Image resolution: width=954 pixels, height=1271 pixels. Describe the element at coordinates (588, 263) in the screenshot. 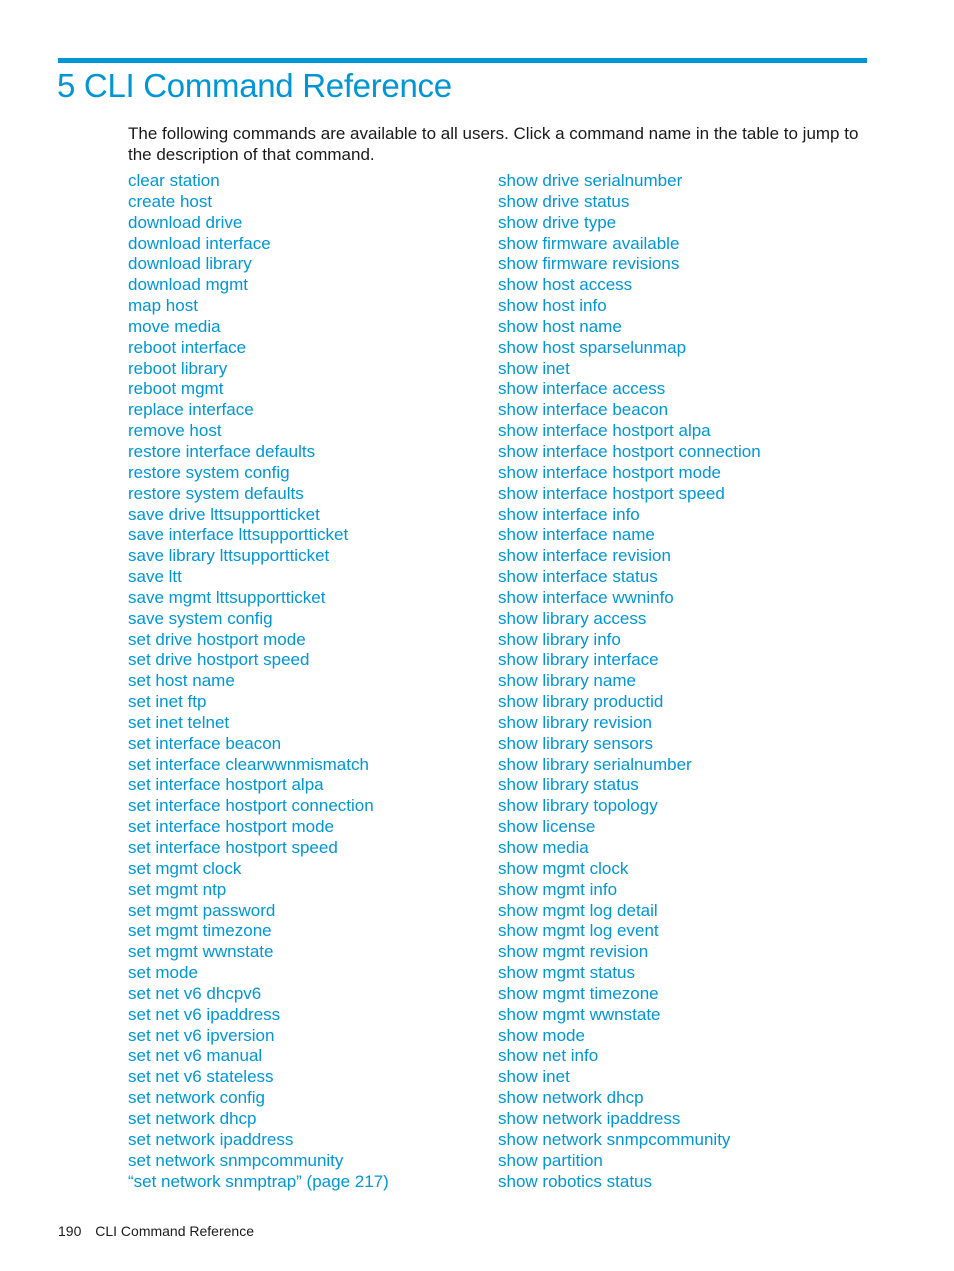

I see `command-link: show firmware revisions` at that location.